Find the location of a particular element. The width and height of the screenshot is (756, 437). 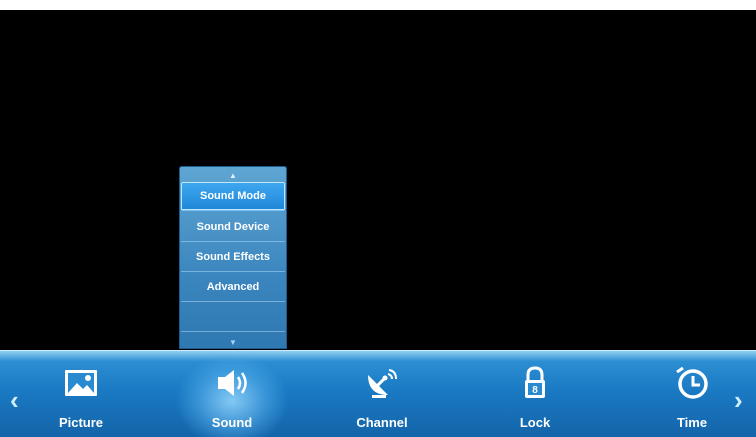

menu-item-label: Time is located at coordinates (692, 422).